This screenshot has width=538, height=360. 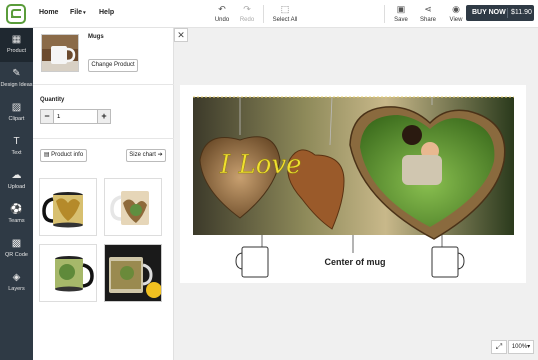 I want to click on sidebar-item-label: Teams, so click(x=16, y=221).